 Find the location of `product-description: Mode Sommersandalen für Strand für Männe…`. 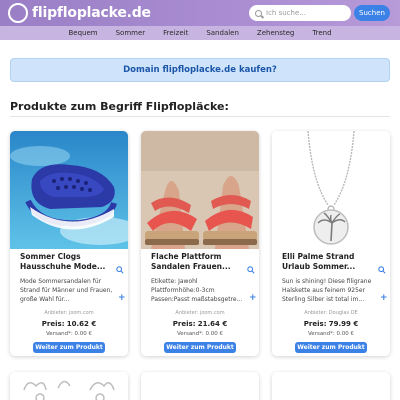

product-description: Mode Sommersandalen für Strand für Männe… is located at coordinates (66, 290).